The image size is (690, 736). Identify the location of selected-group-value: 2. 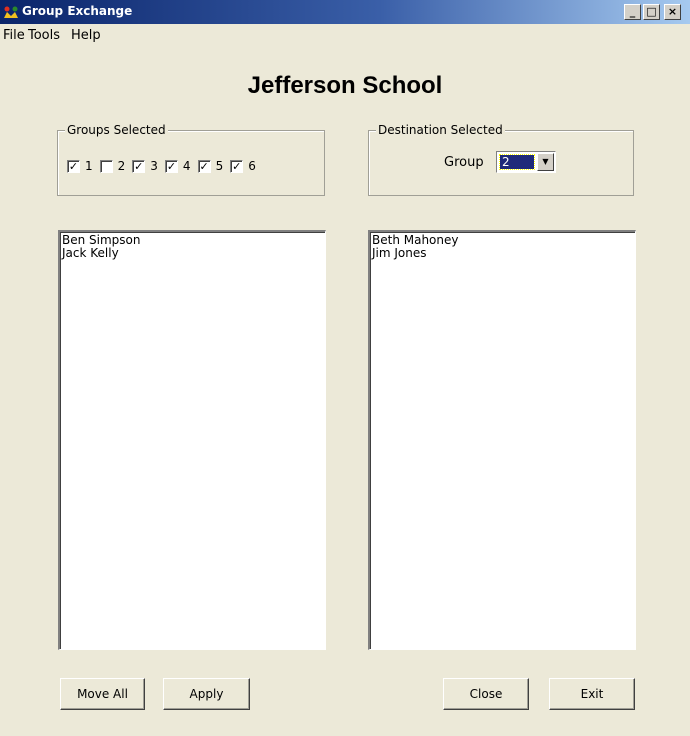
(517, 162).